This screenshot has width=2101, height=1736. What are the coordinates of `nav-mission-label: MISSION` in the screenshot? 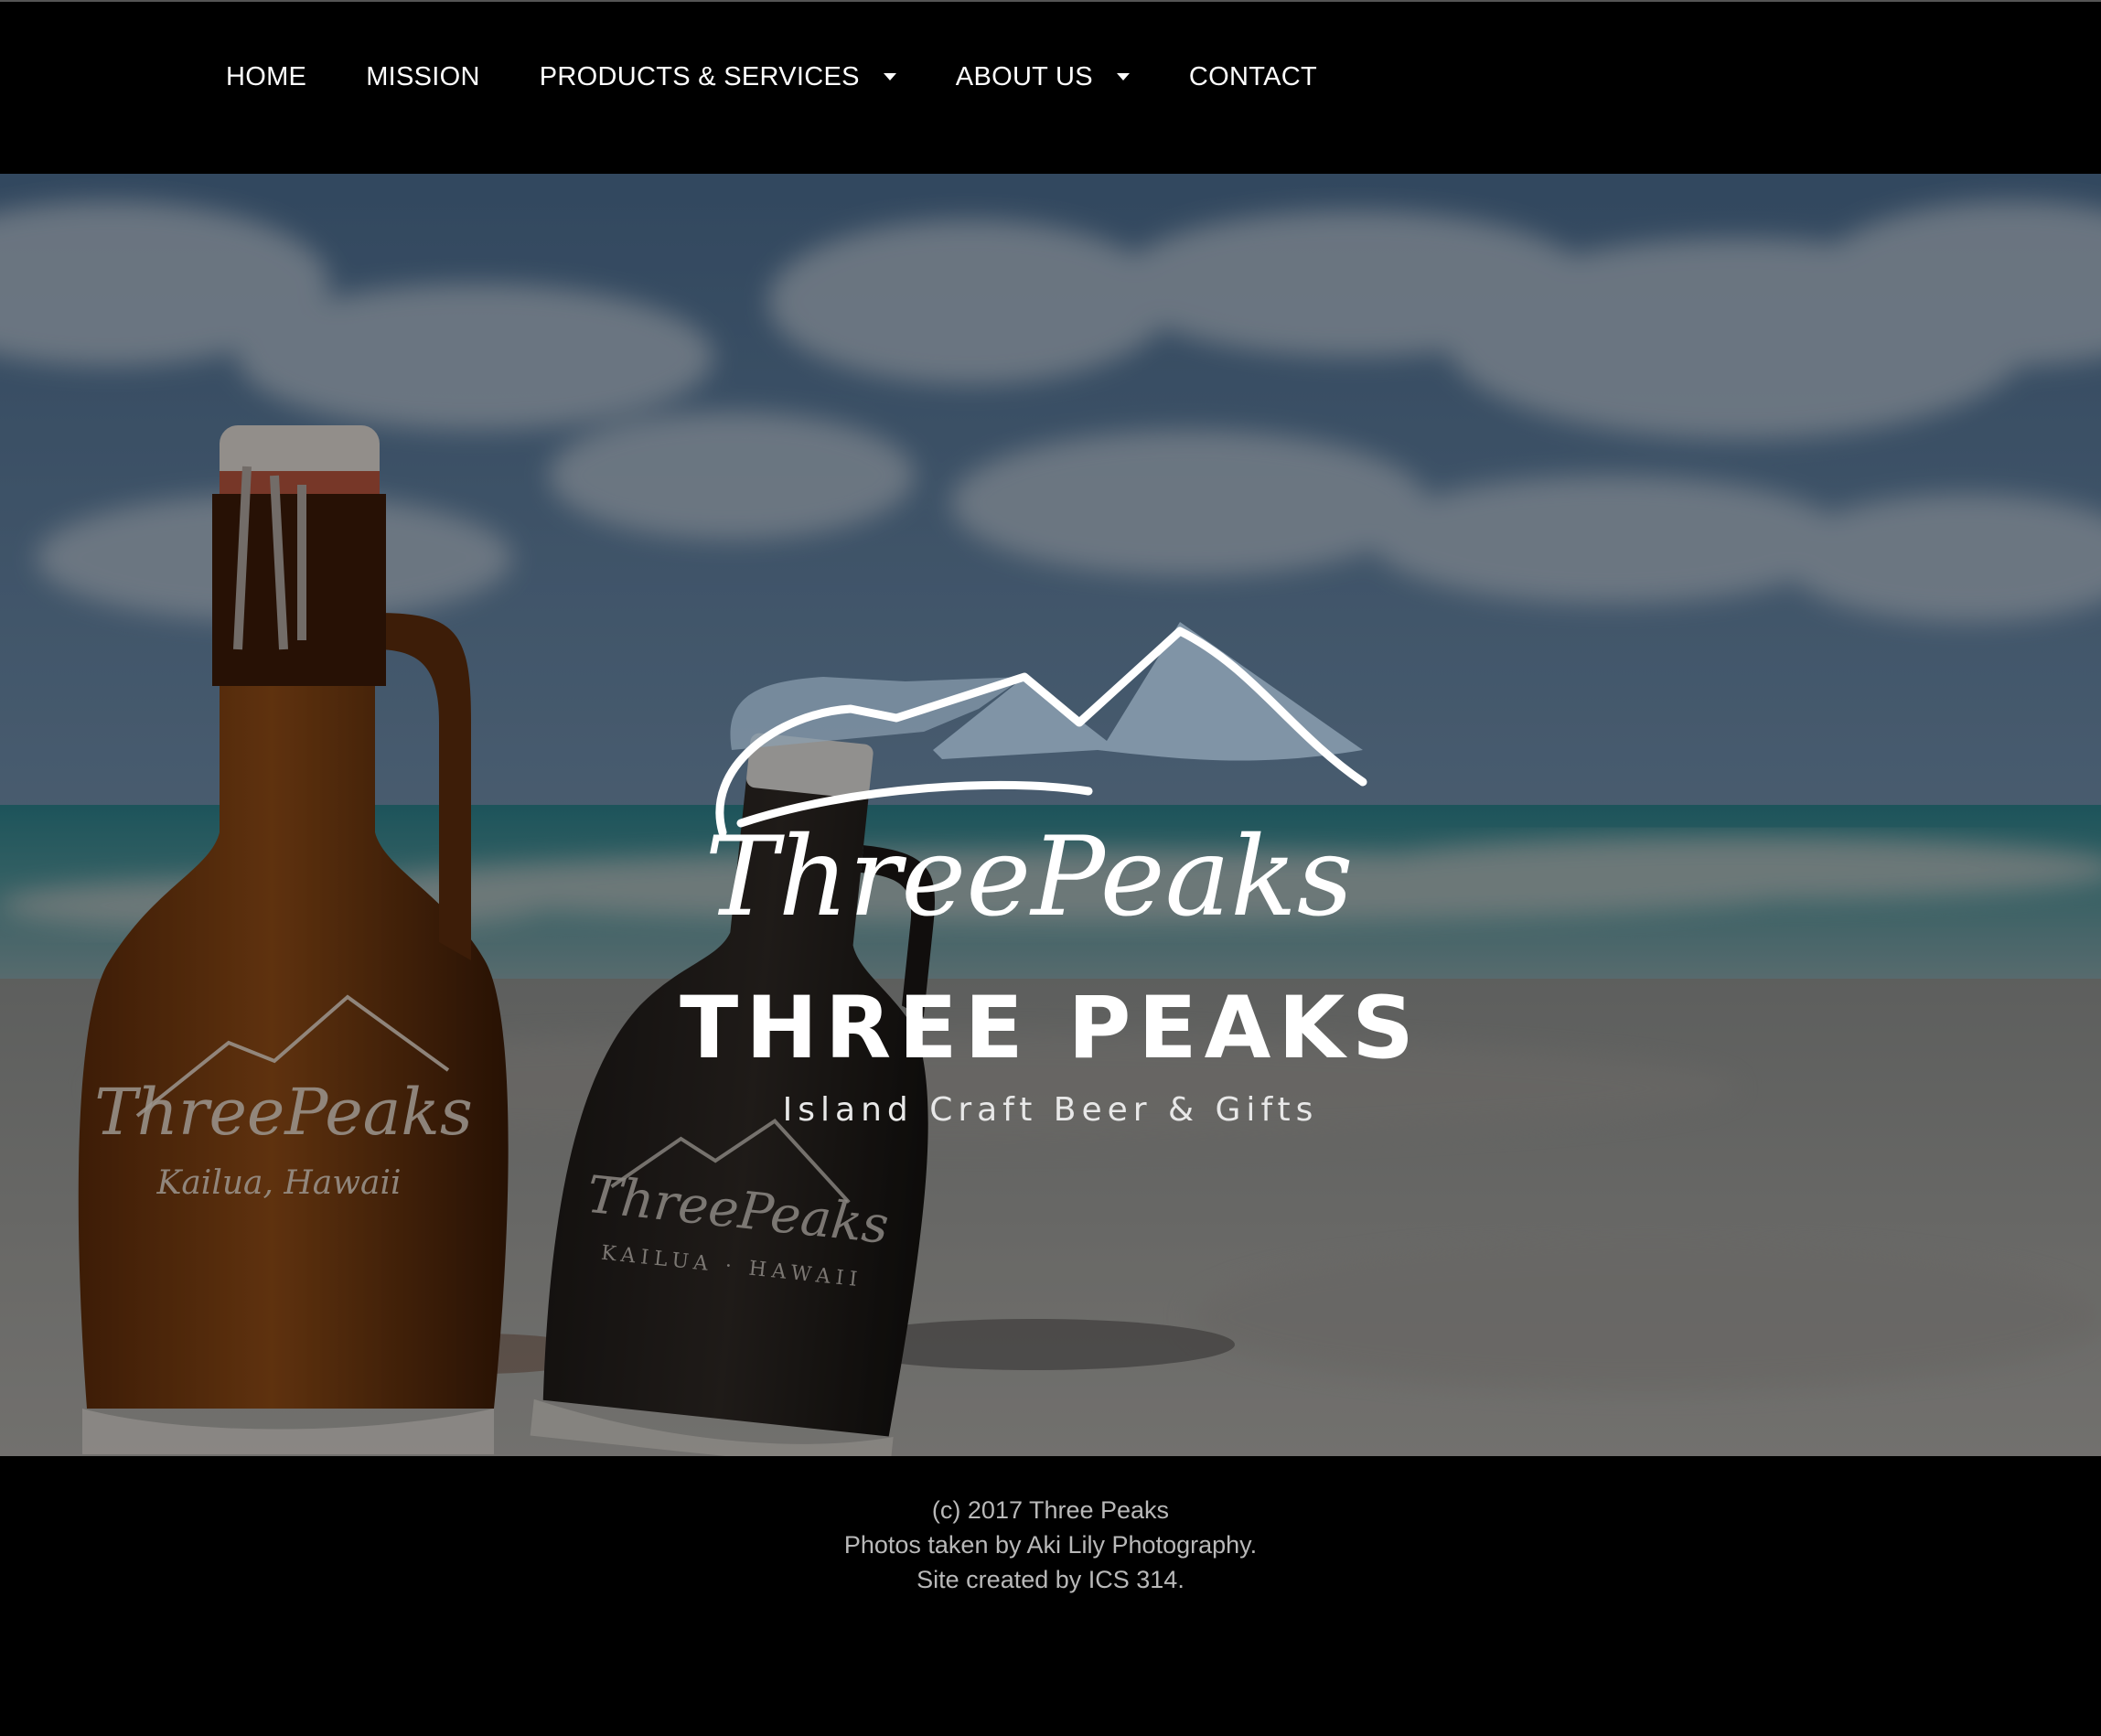 It's located at (423, 76).